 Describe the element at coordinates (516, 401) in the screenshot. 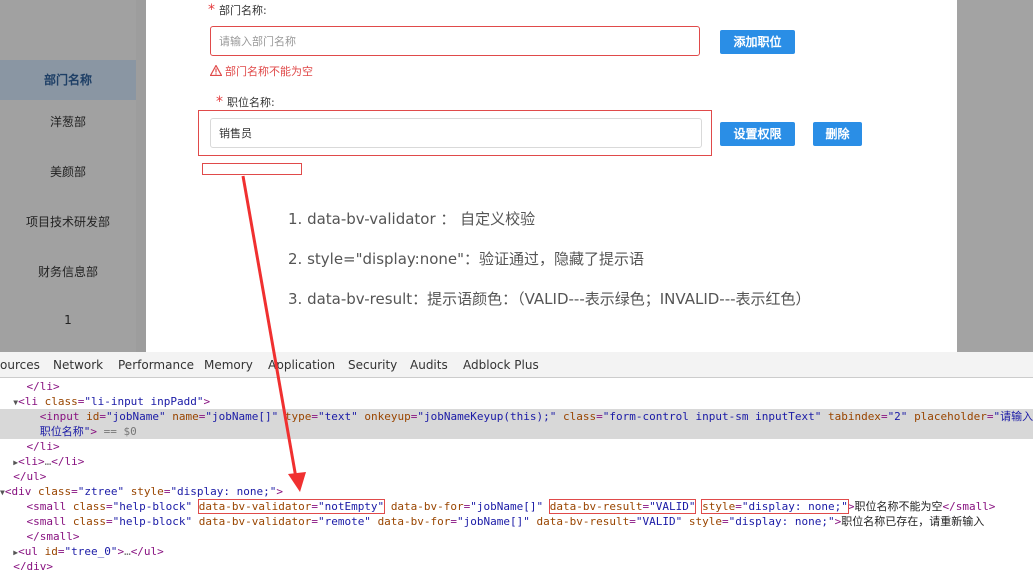

I see `code-line: ▼<li class="li-input inpPadd">` at that location.